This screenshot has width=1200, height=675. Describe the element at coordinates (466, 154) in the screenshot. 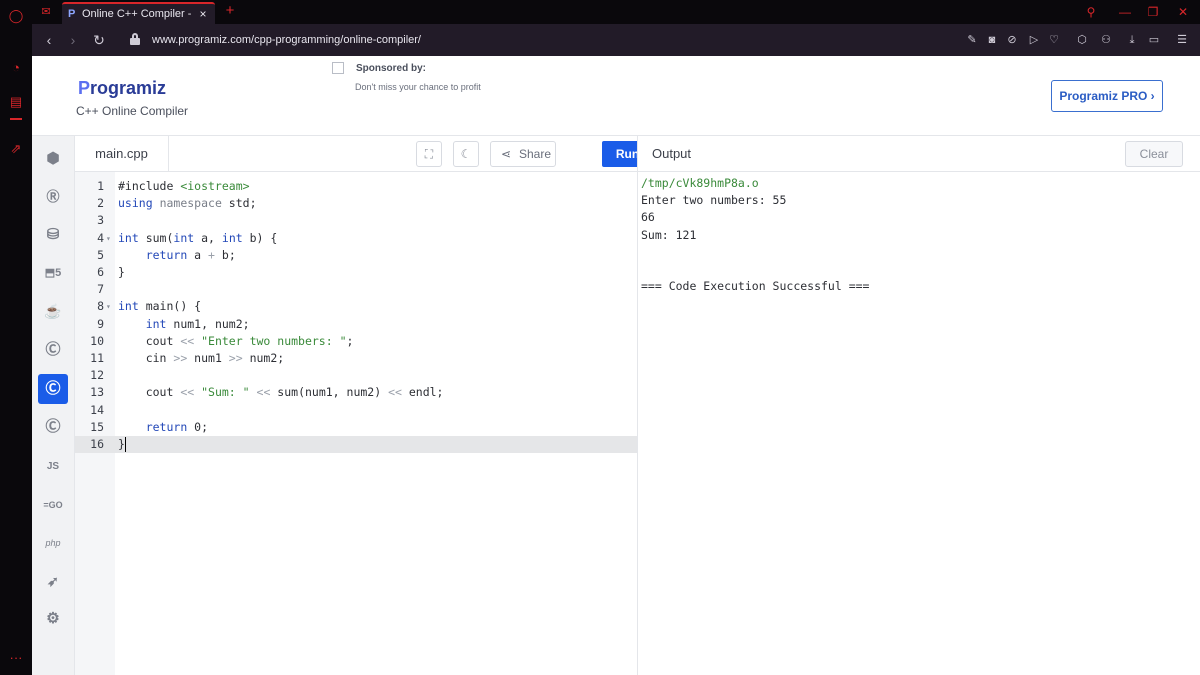

I see `dark-mode-icon: ☾` at that location.